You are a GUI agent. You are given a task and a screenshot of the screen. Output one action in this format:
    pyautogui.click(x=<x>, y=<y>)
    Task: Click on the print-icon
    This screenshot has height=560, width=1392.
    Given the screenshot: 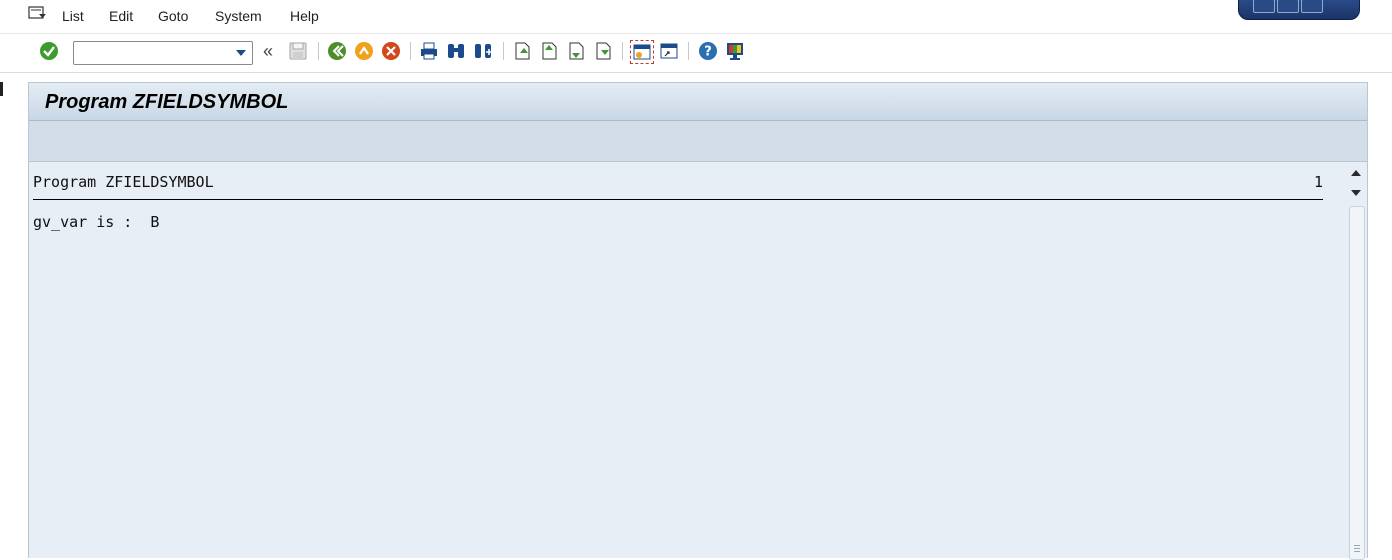 What is the action you would take?
    pyautogui.click(x=429, y=51)
    